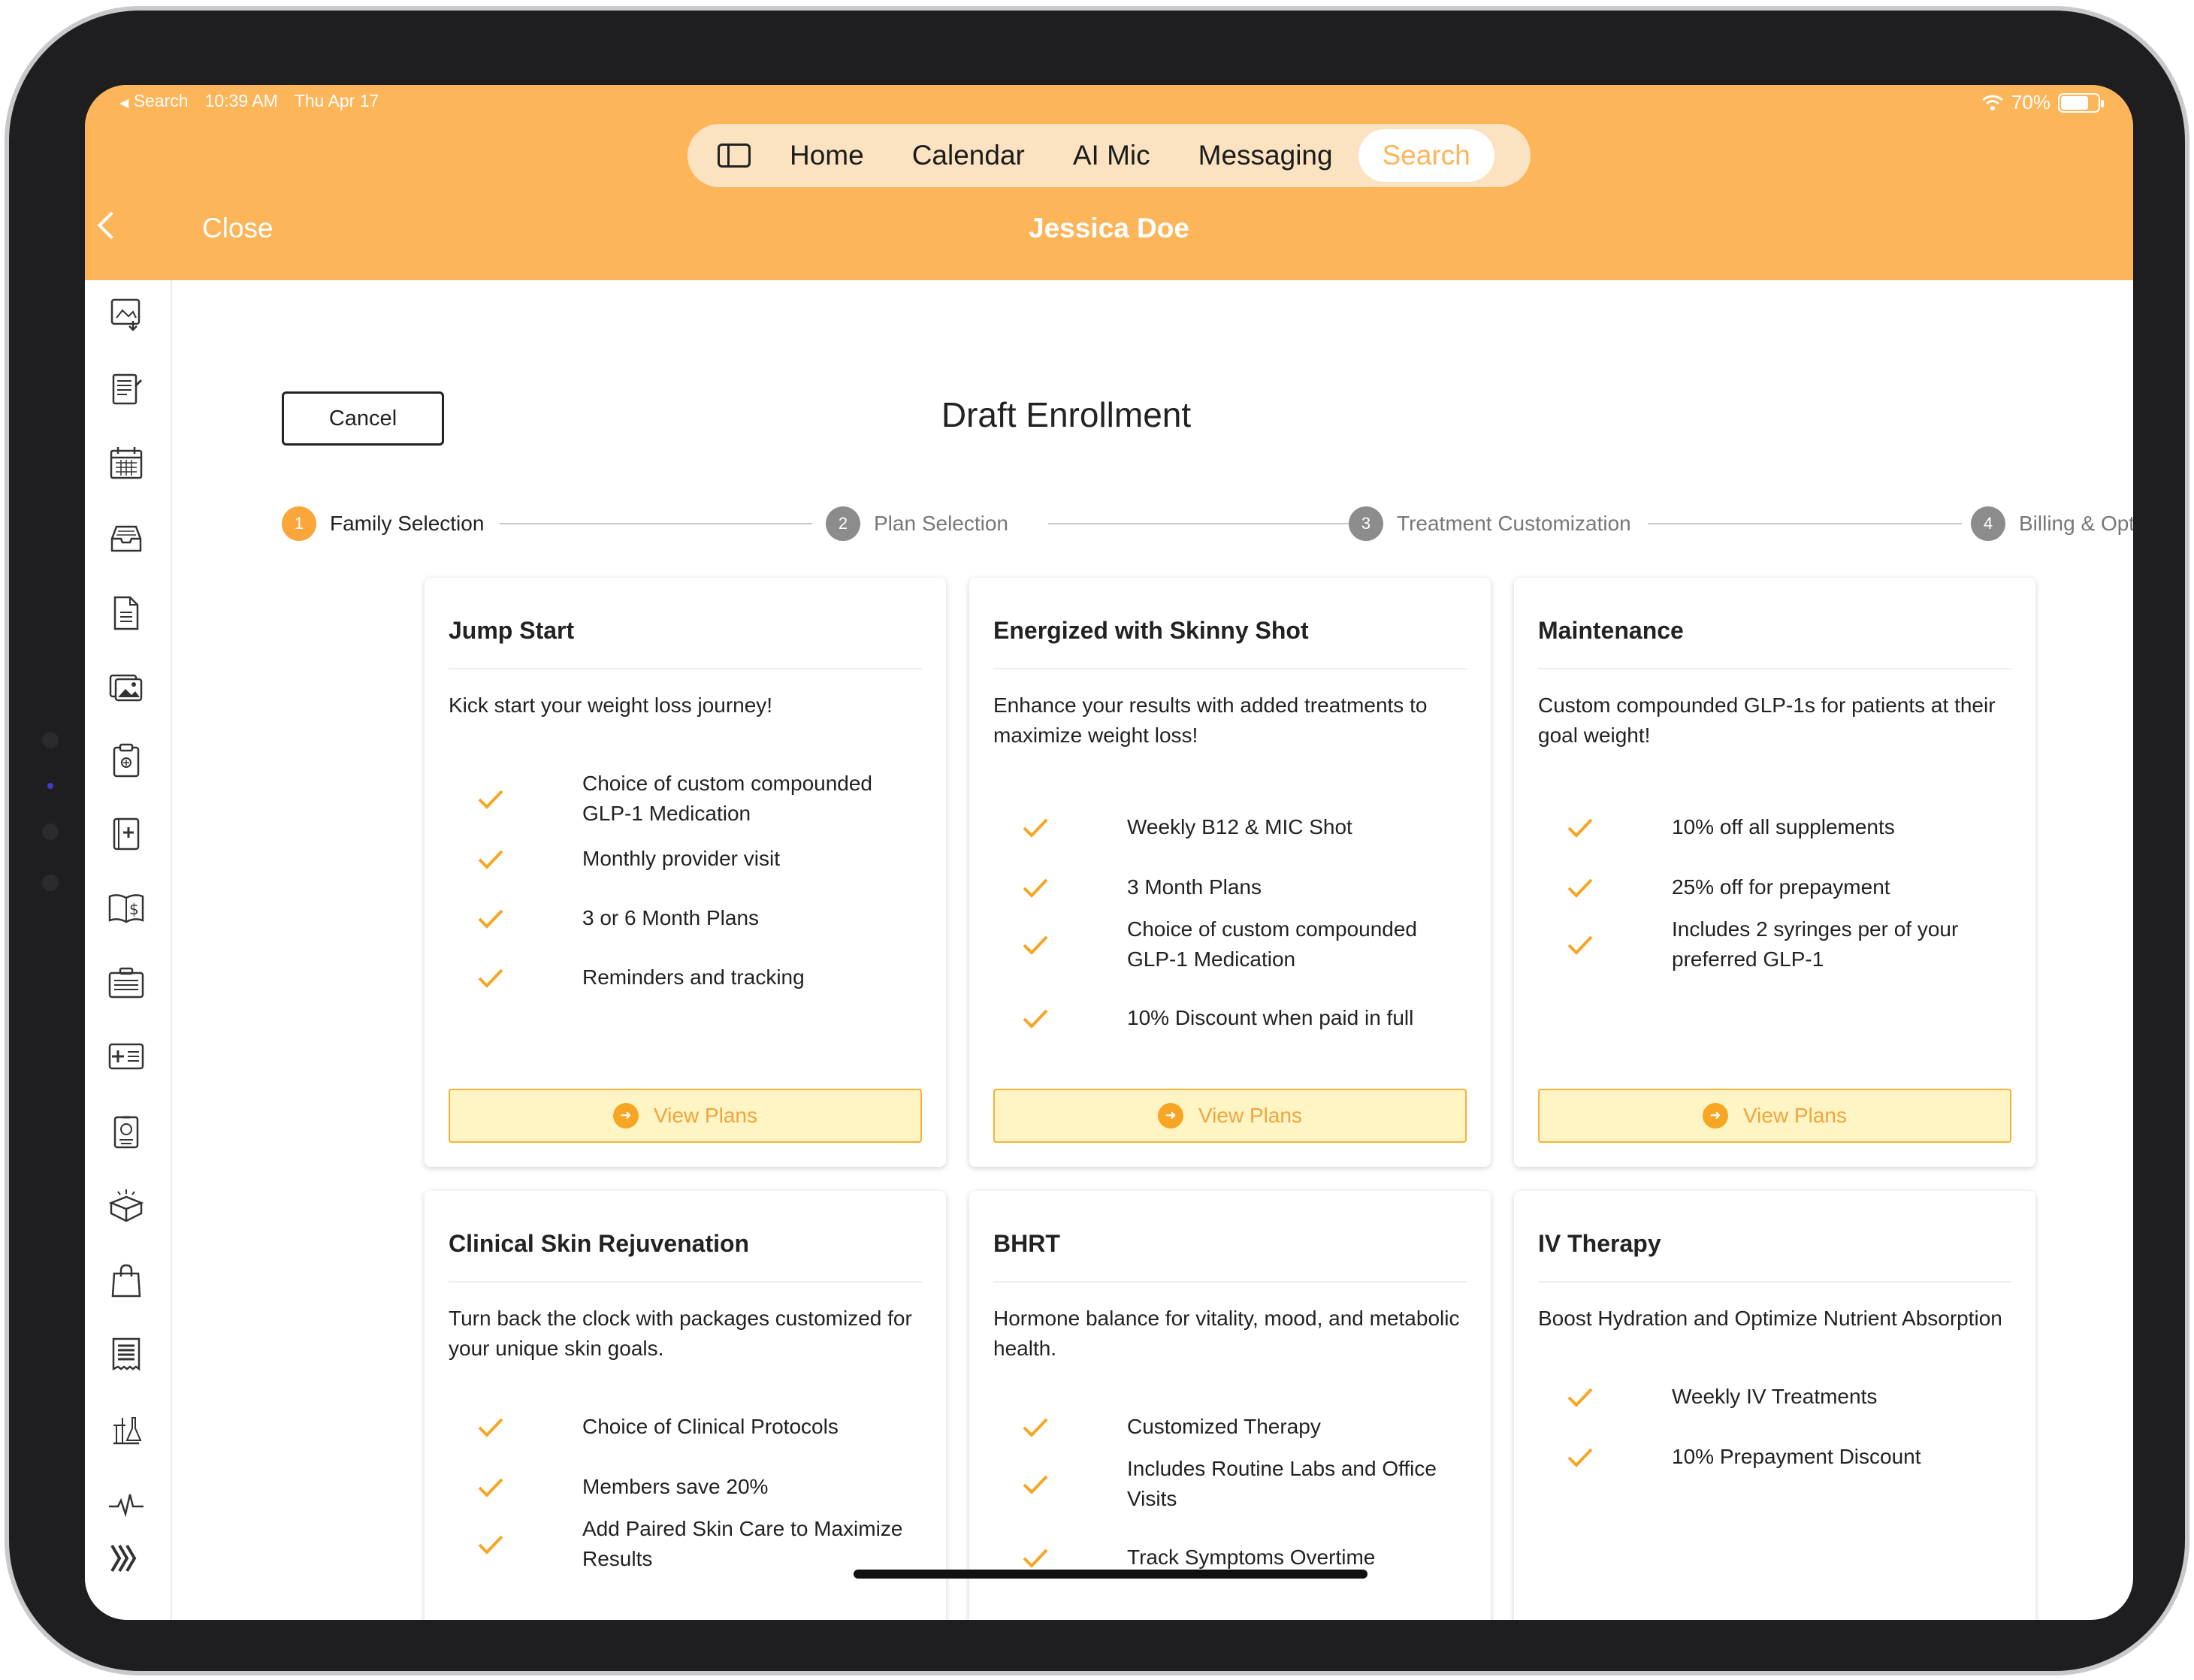 This screenshot has height=1680, width=2194. I want to click on feature-item: Members save 20%, so click(686, 1487).